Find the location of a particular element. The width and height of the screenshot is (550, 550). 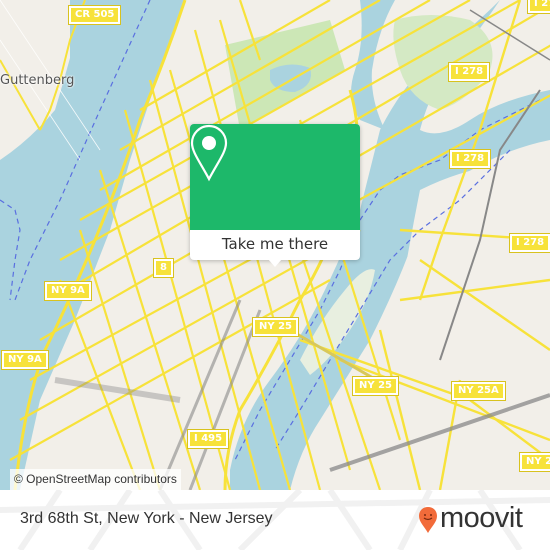

location-title: 3rd 68th St, New York - New Jersey is located at coordinates (146, 518).